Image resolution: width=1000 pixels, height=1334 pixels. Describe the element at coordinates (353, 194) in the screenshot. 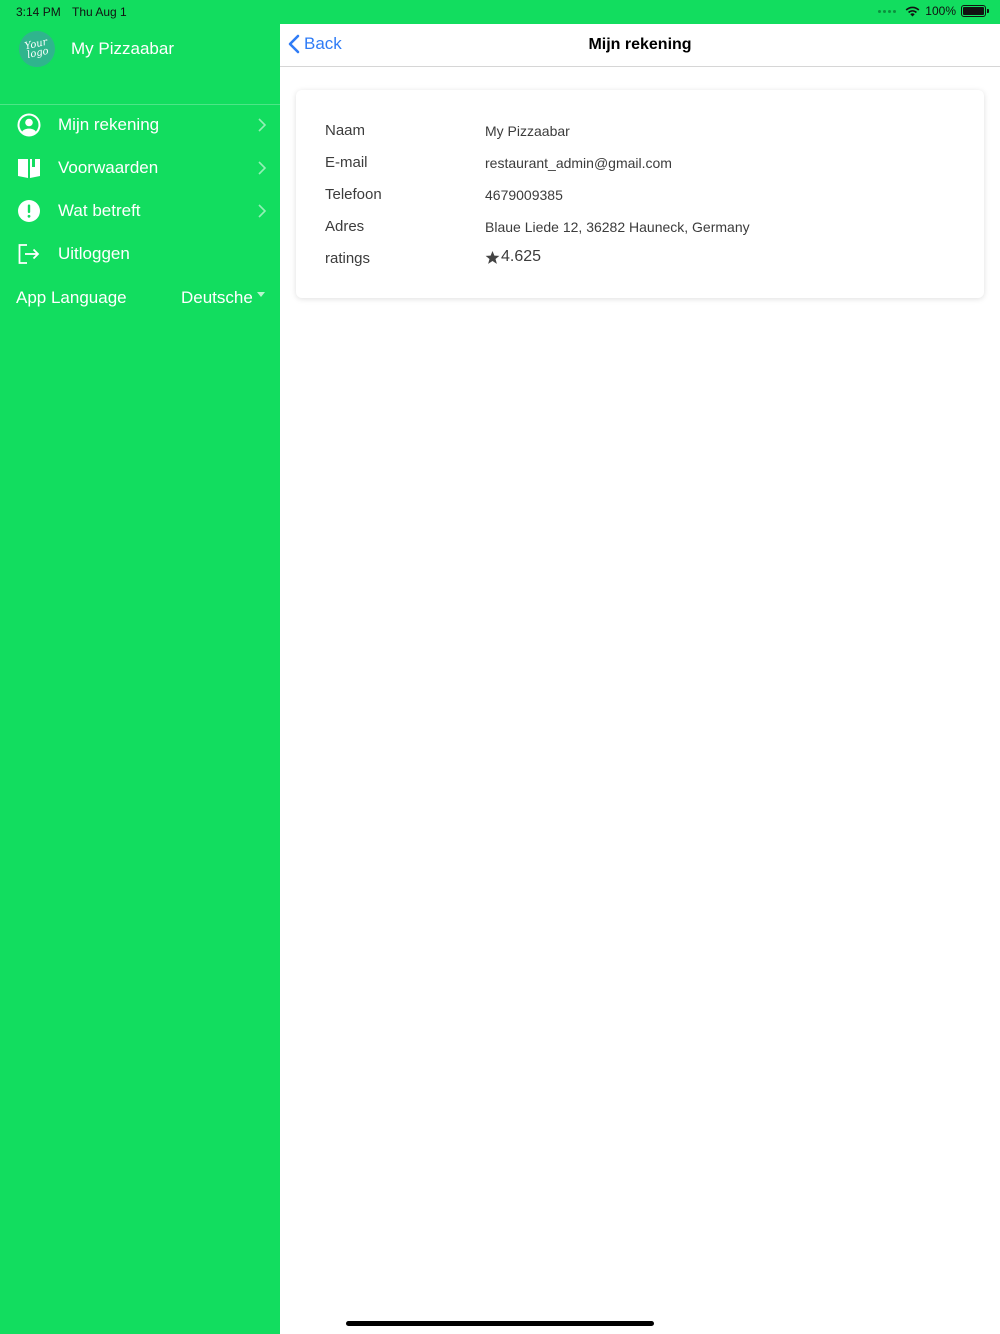

I see `field-label: Telefoon` at that location.